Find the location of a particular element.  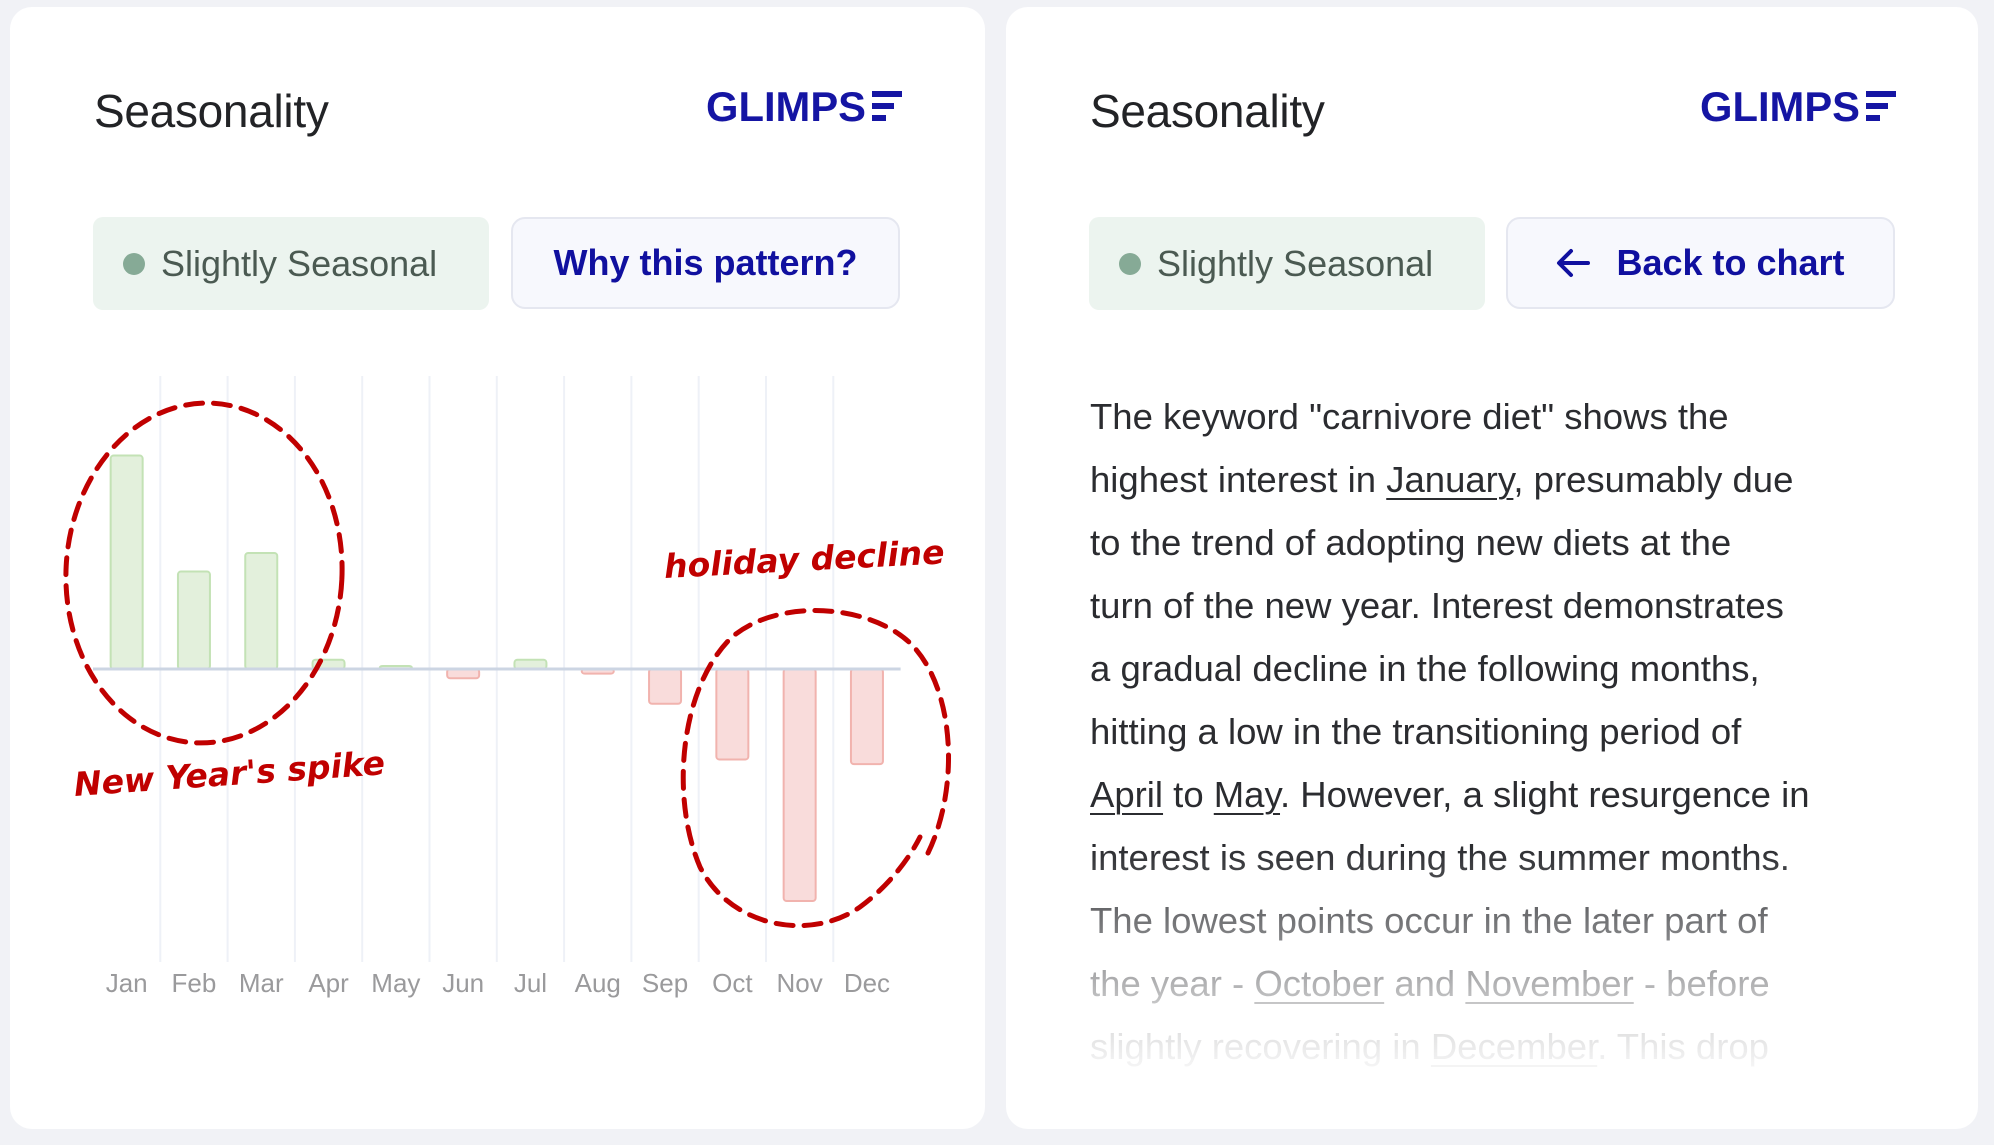

explanation-text: highest interest in is located at coordinates (1238, 479).